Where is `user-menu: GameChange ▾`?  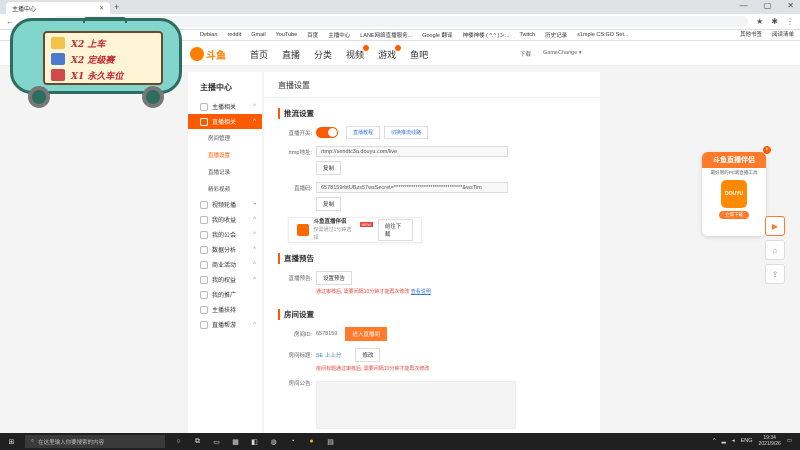
user-menu: GameChange ▾ is located at coordinates (562, 54).